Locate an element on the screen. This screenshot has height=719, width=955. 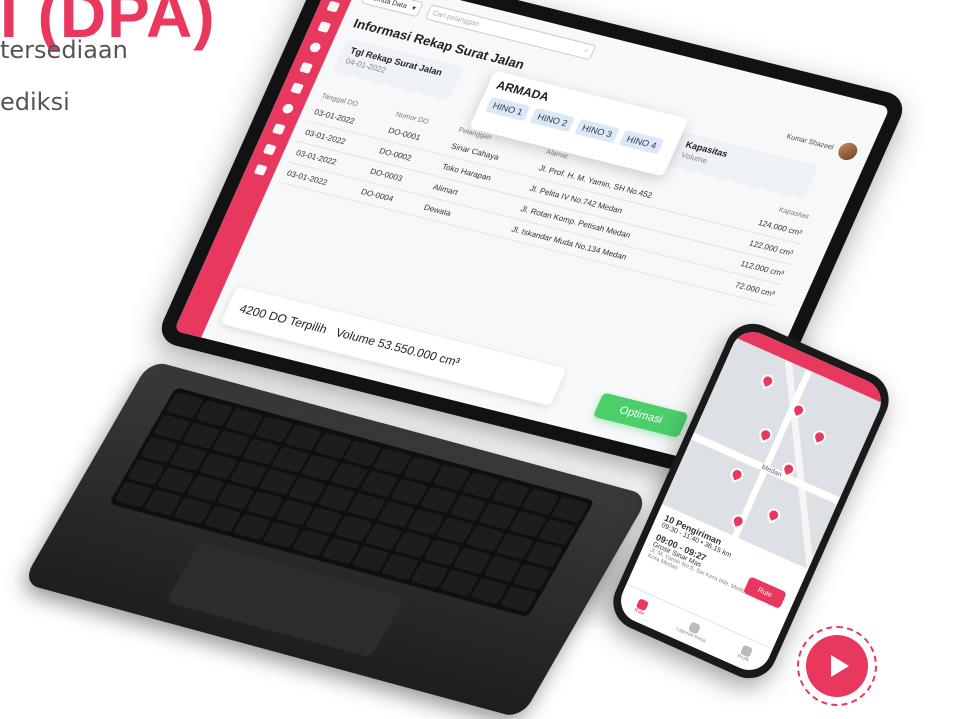
nav-profil: Profil is located at coordinates (744, 653).